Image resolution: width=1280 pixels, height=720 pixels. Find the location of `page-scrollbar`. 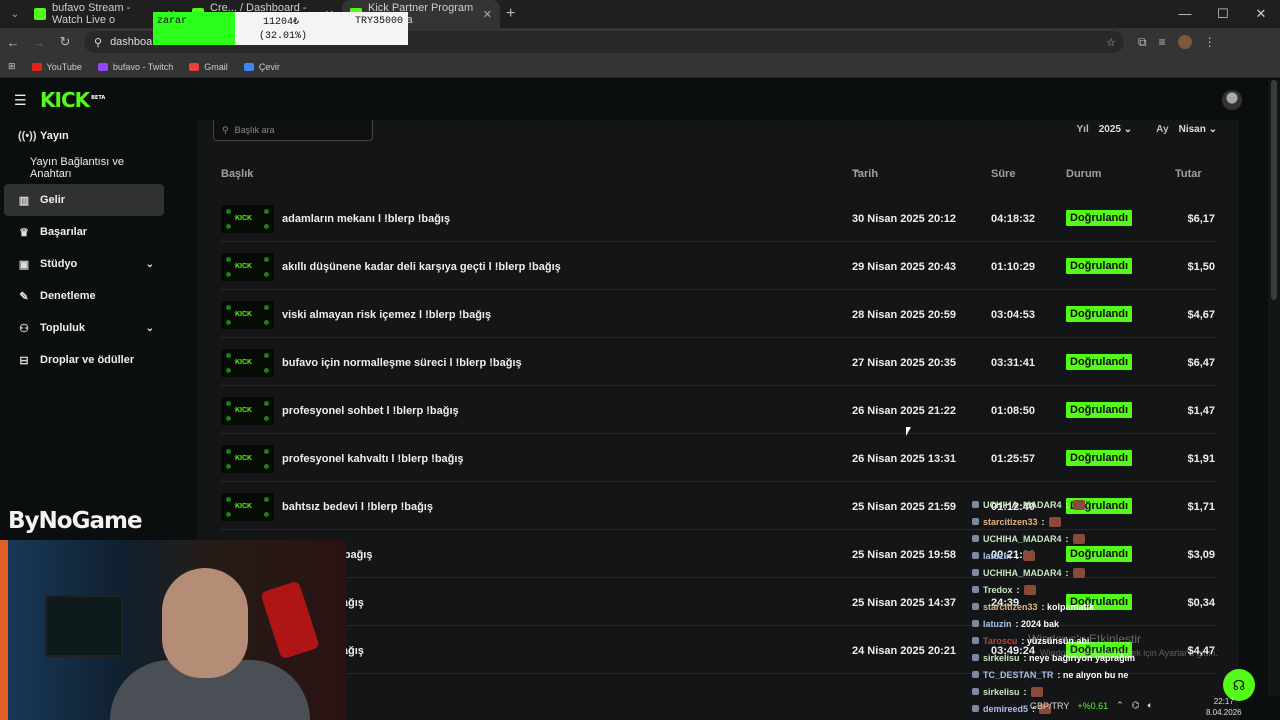

page-scrollbar is located at coordinates (1274, 388).